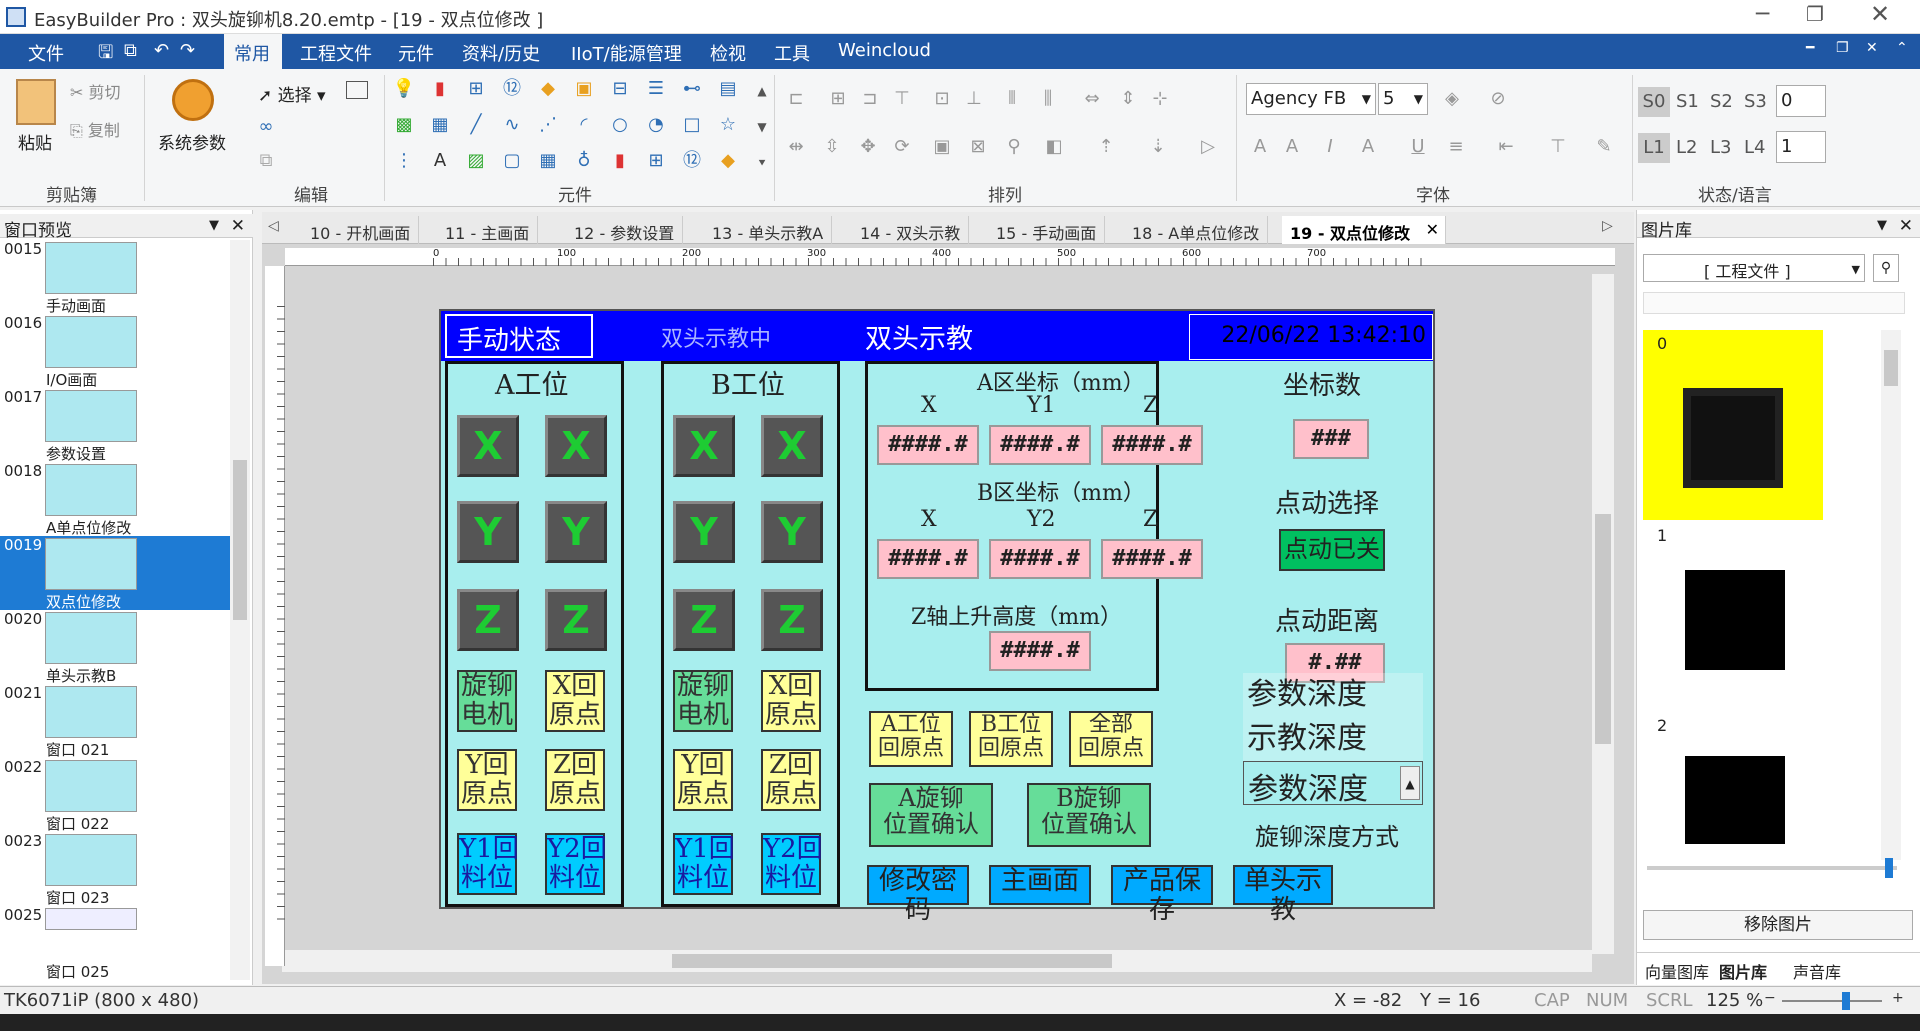 Image resolution: width=1920 pixels, height=1031 pixels. Describe the element at coordinates (105, 55) in the screenshot. I see `save-icon: 🖫` at that location.